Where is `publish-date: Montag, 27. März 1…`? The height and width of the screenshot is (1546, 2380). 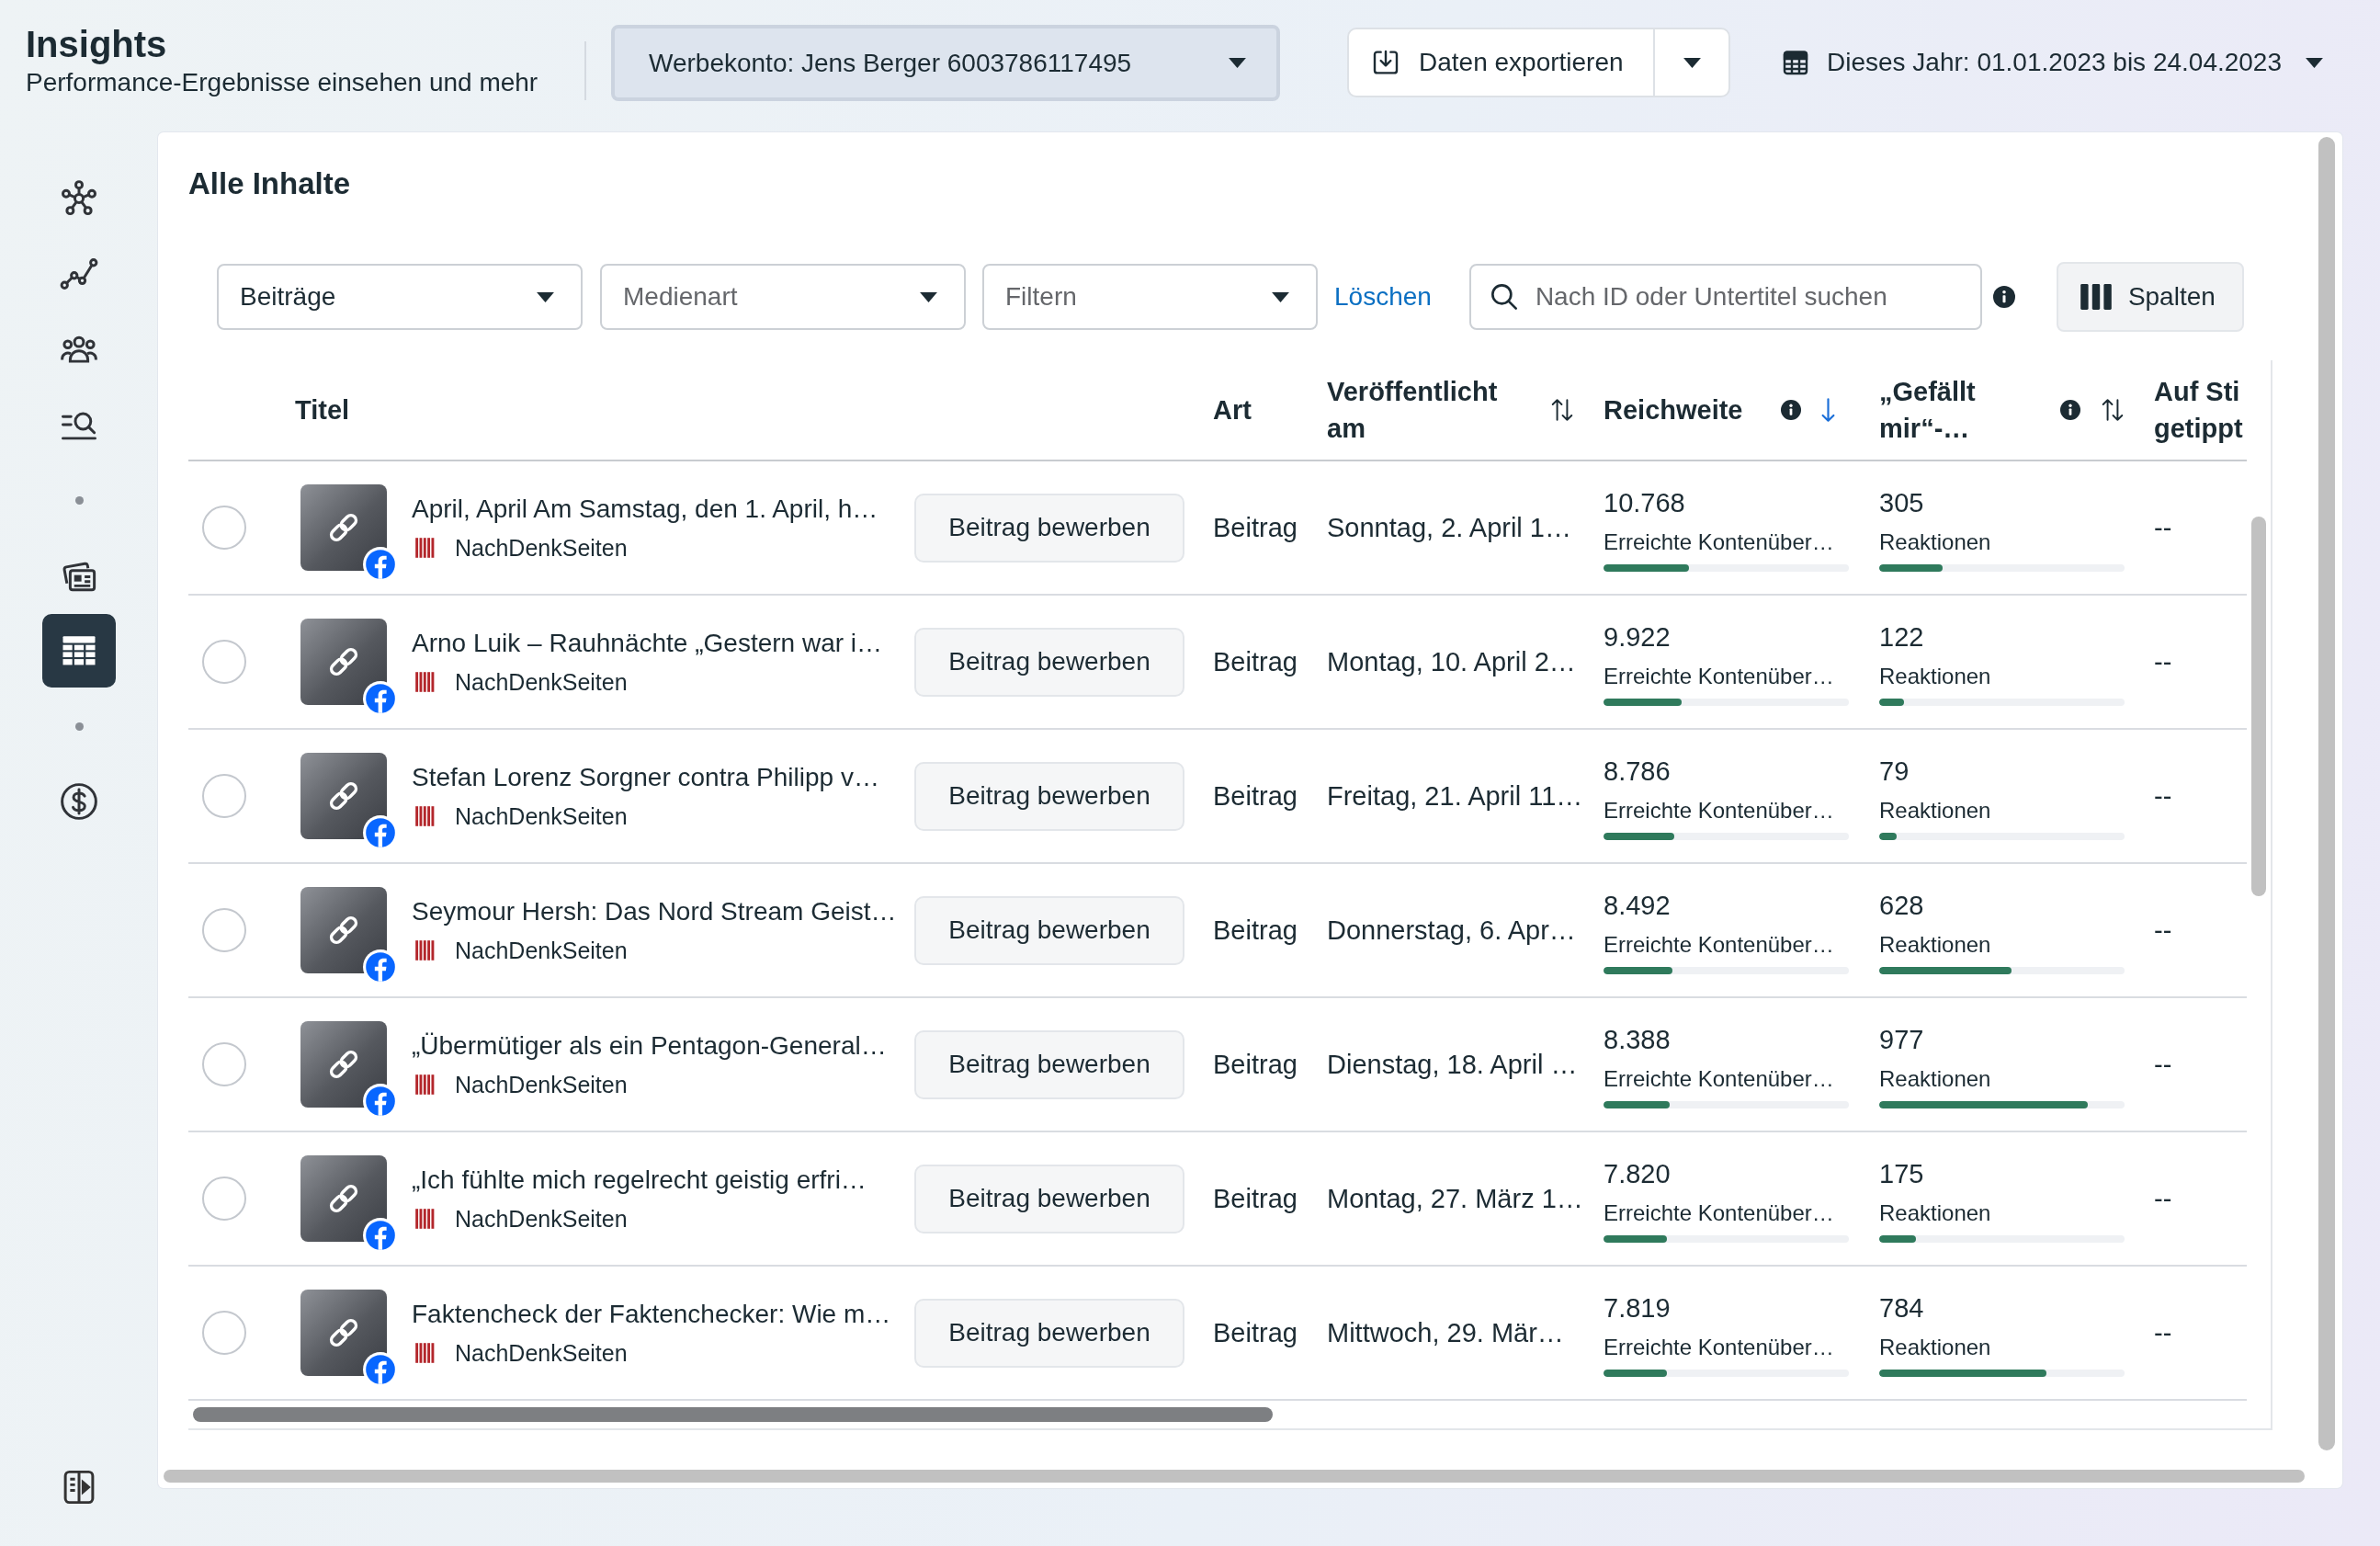
publish-date: Montag, 27. März 1… is located at coordinates (1455, 1198).